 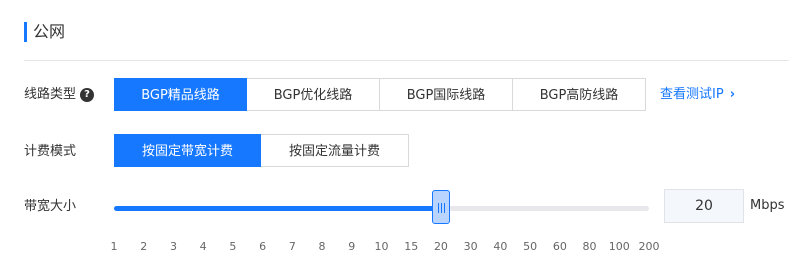 What do you see at coordinates (579, 94) in the screenshot?
I see `line-type-option-ddos-protection: BGP高防线路` at bounding box center [579, 94].